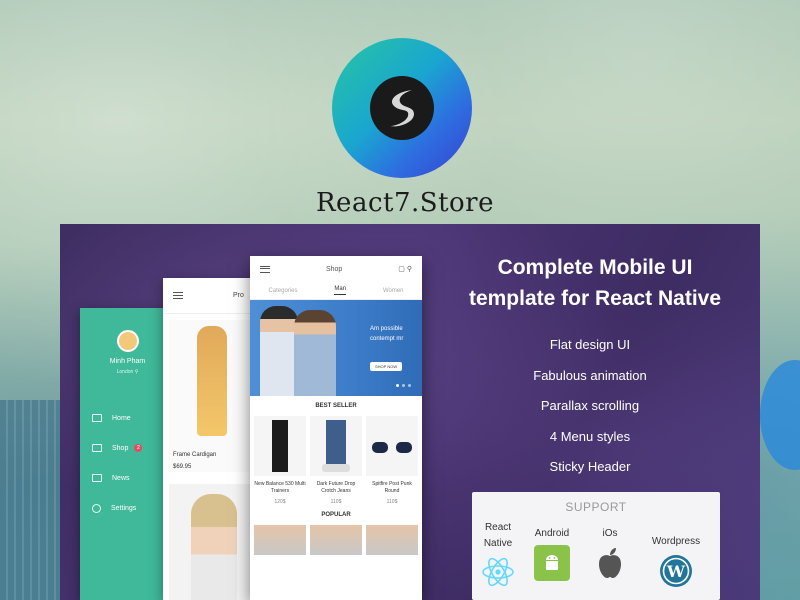 This screenshot has height=600, width=800. What do you see at coordinates (195, 455) in the screenshot?
I see `product-name: Frame Cardigan` at bounding box center [195, 455].